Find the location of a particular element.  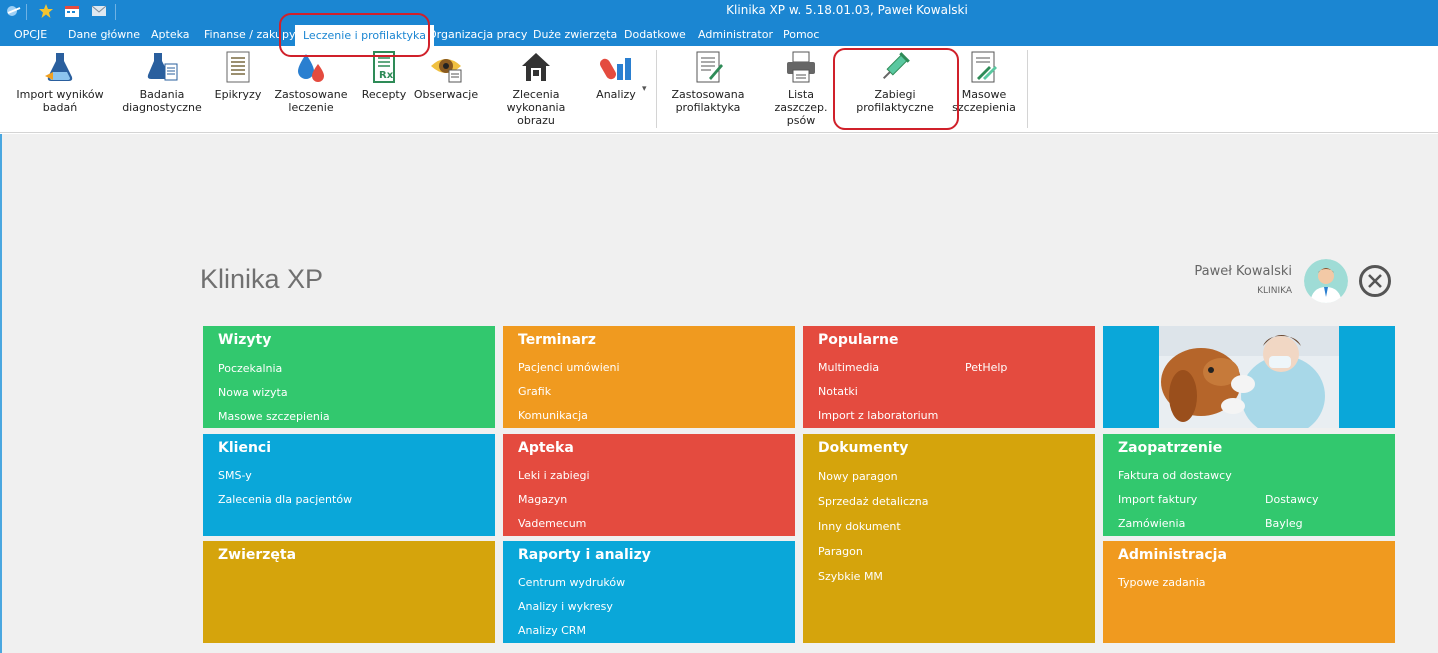

link-zamowienia: Zamówienia is located at coordinates (1151, 523).